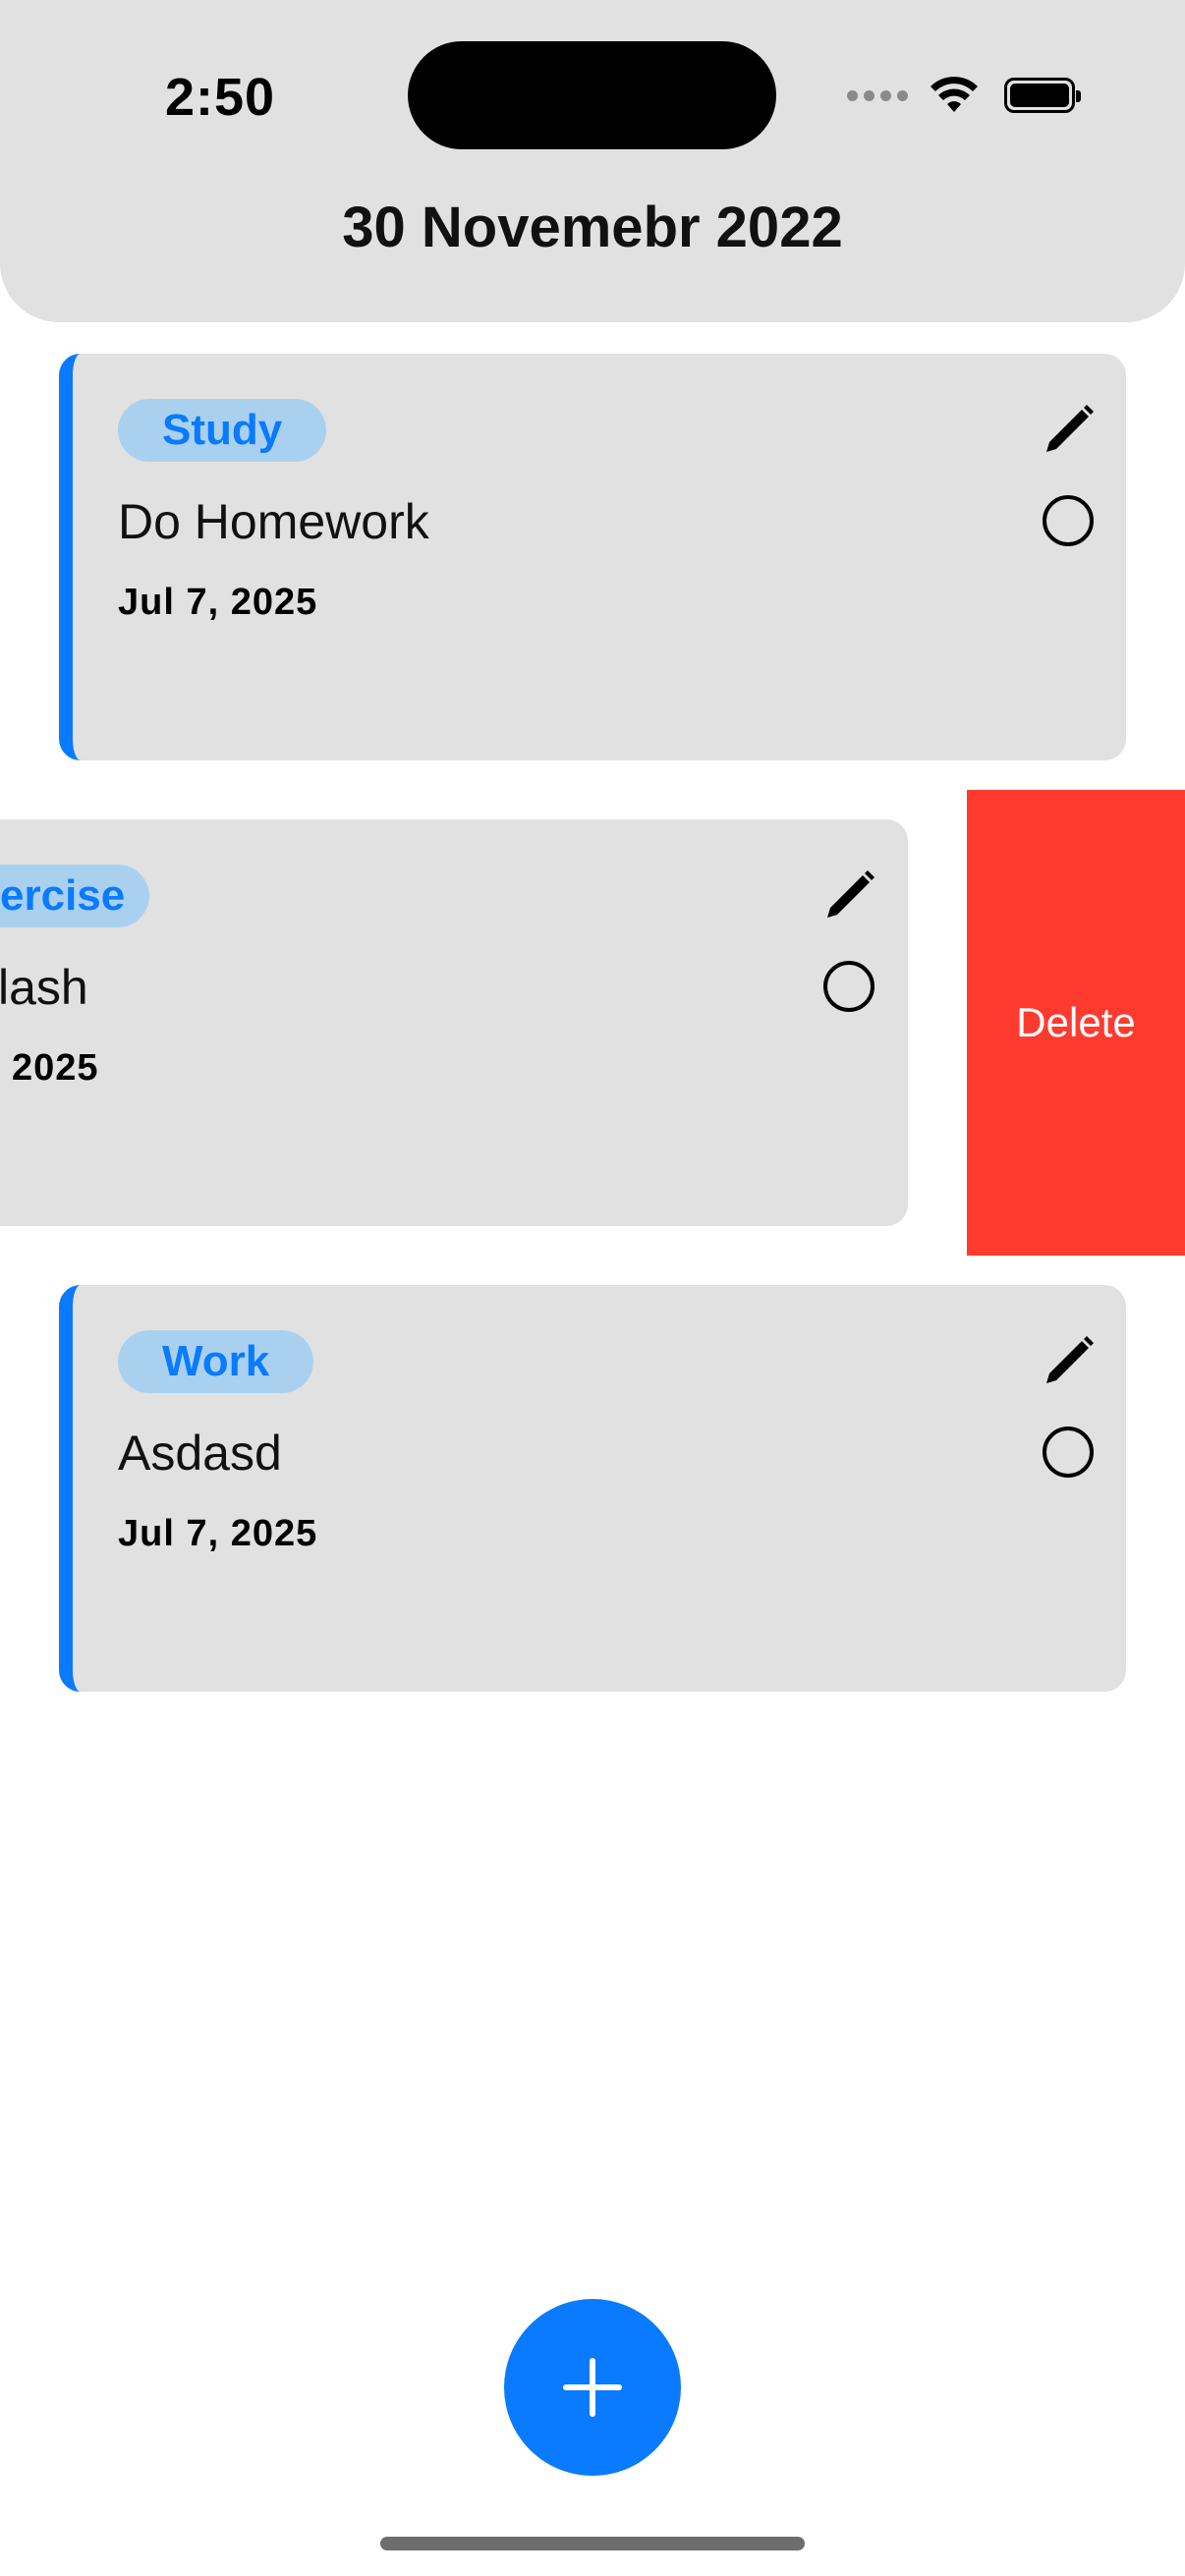  What do you see at coordinates (221, 97) in the screenshot?
I see `status-time: 2:50` at bounding box center [221, 97].